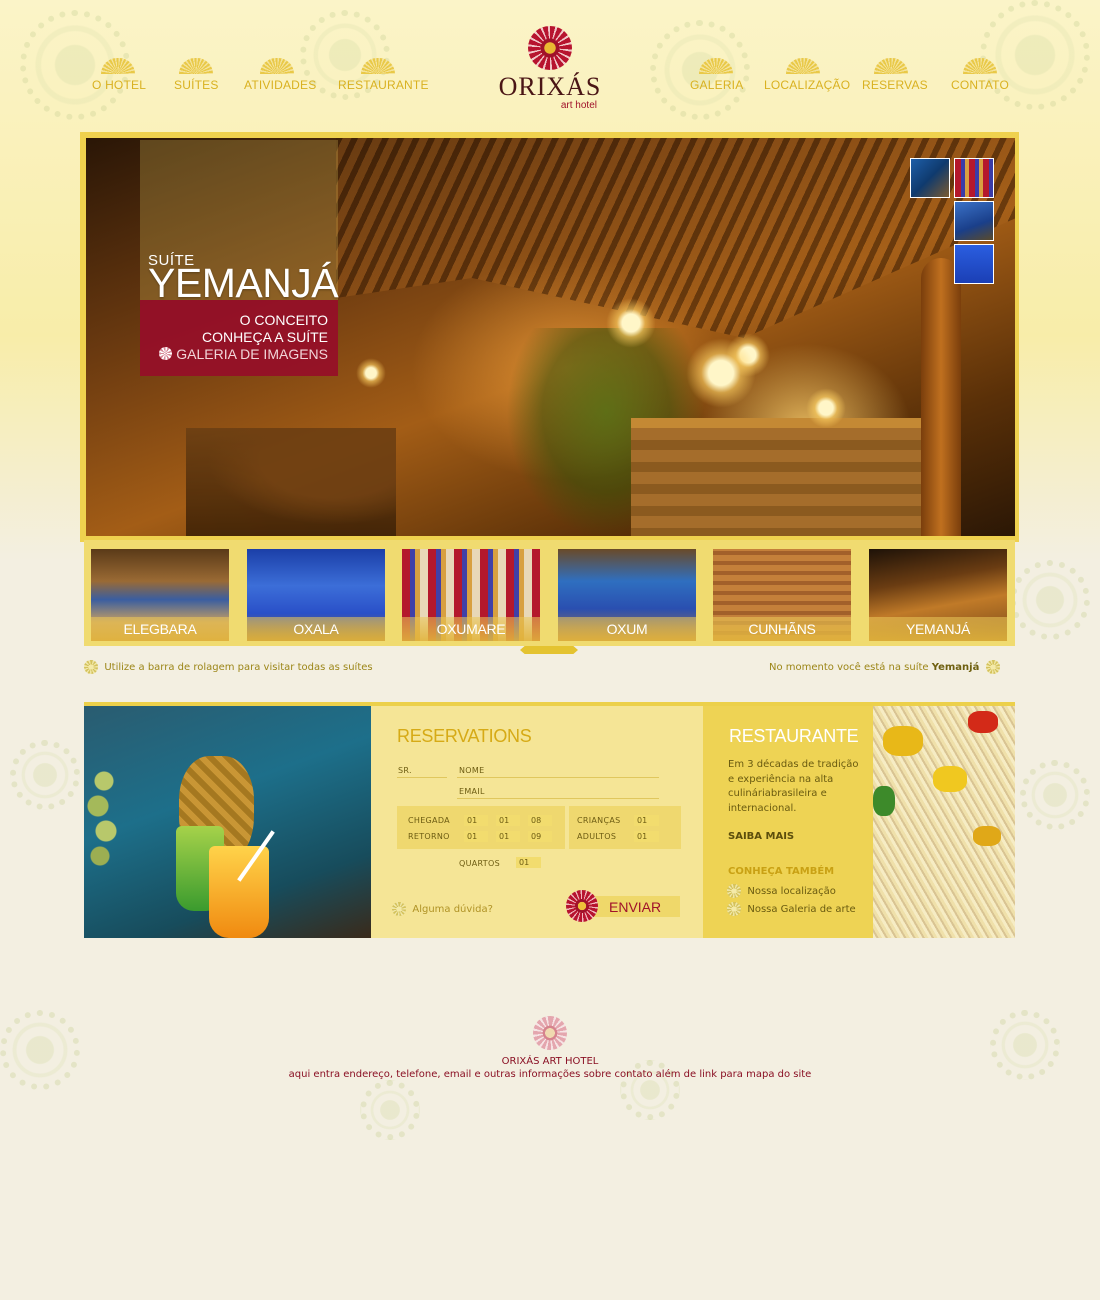 The height and width of the screenshot is (1300, 1100). What do you see at coordinates (429, 820) in the screenshot?
I see `checkin-label: CHEGADA` at bounding box center [429, 820].